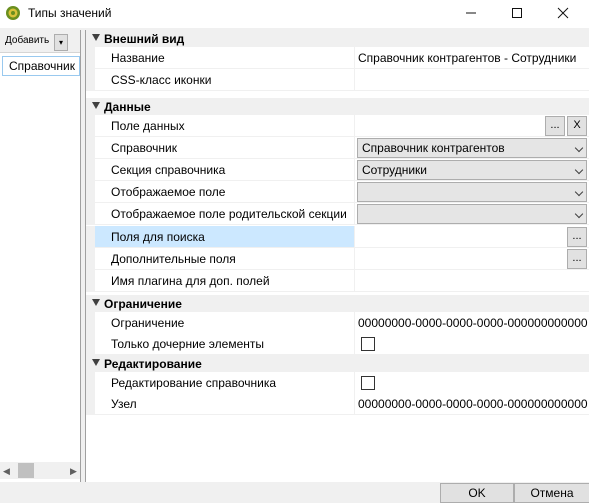 This screenshot has width=589, height=503. What do you see at coordinates (40, 470) in the screenshot?
I see `horizontal-scrollbar: ◀ ▶` at bounding box center [40, 470].